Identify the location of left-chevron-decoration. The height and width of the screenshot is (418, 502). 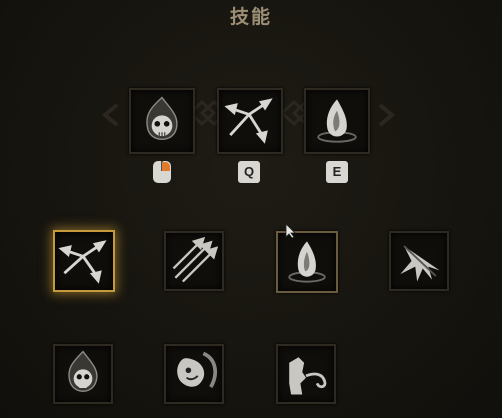
(110, 115).